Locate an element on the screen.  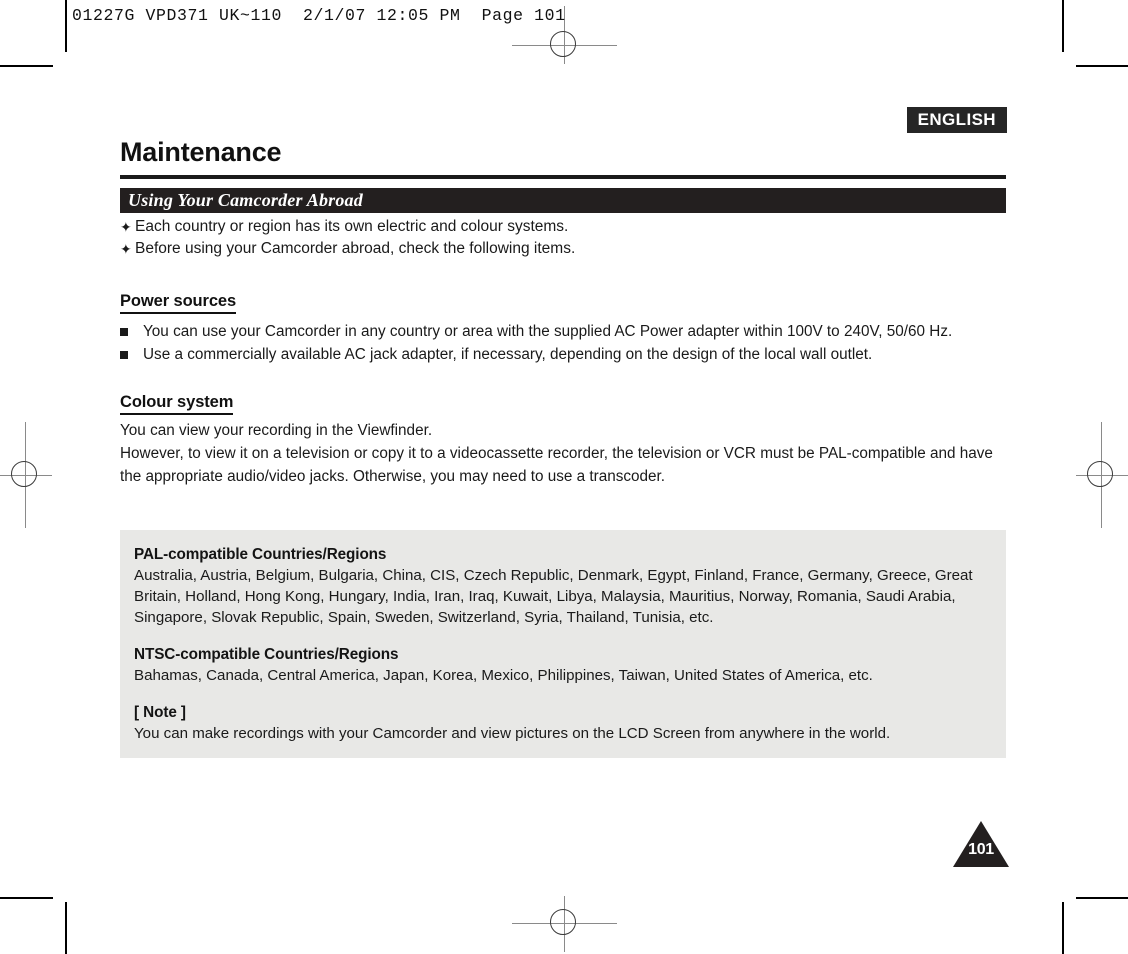
crop-mark-bottom-left-horizontal is located at coordinates (26, 898).